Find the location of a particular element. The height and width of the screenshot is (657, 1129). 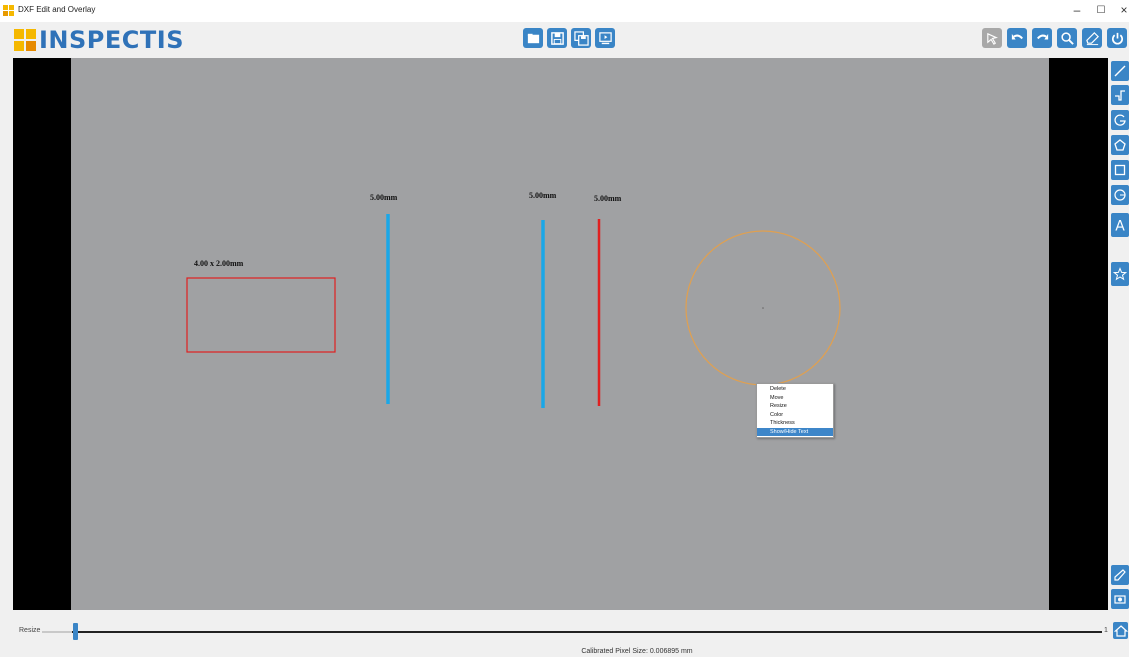

minimize-button: – is located at coordinates (1077, 10).